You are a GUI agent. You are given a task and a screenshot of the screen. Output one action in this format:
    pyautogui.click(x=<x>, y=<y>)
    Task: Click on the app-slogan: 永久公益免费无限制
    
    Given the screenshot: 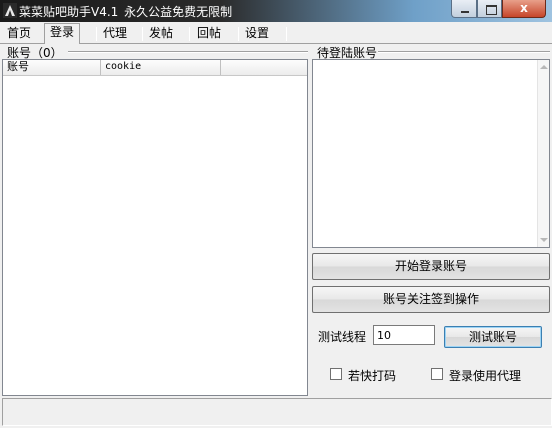 What is the action you would take?
    pyautogui.click(x=178, y=12)
    